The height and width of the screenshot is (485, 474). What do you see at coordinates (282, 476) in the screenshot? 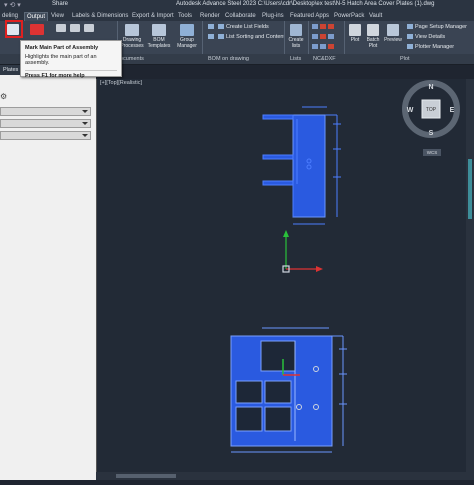
I see `horizontal-scrollbar` at bounding box center [282, 476].